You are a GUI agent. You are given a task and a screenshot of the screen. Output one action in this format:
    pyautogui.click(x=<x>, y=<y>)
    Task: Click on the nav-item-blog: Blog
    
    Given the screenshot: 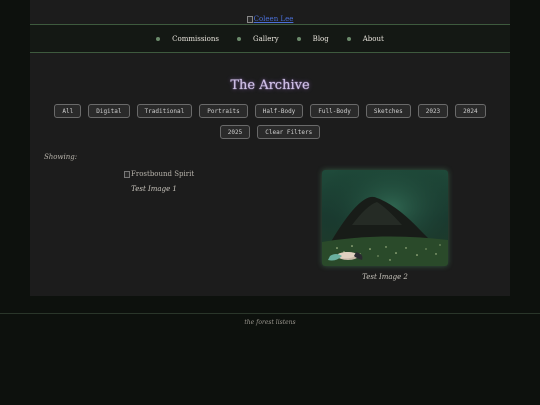 What is the action you would take?
    pyautogui.click(x=312, y=38)
    